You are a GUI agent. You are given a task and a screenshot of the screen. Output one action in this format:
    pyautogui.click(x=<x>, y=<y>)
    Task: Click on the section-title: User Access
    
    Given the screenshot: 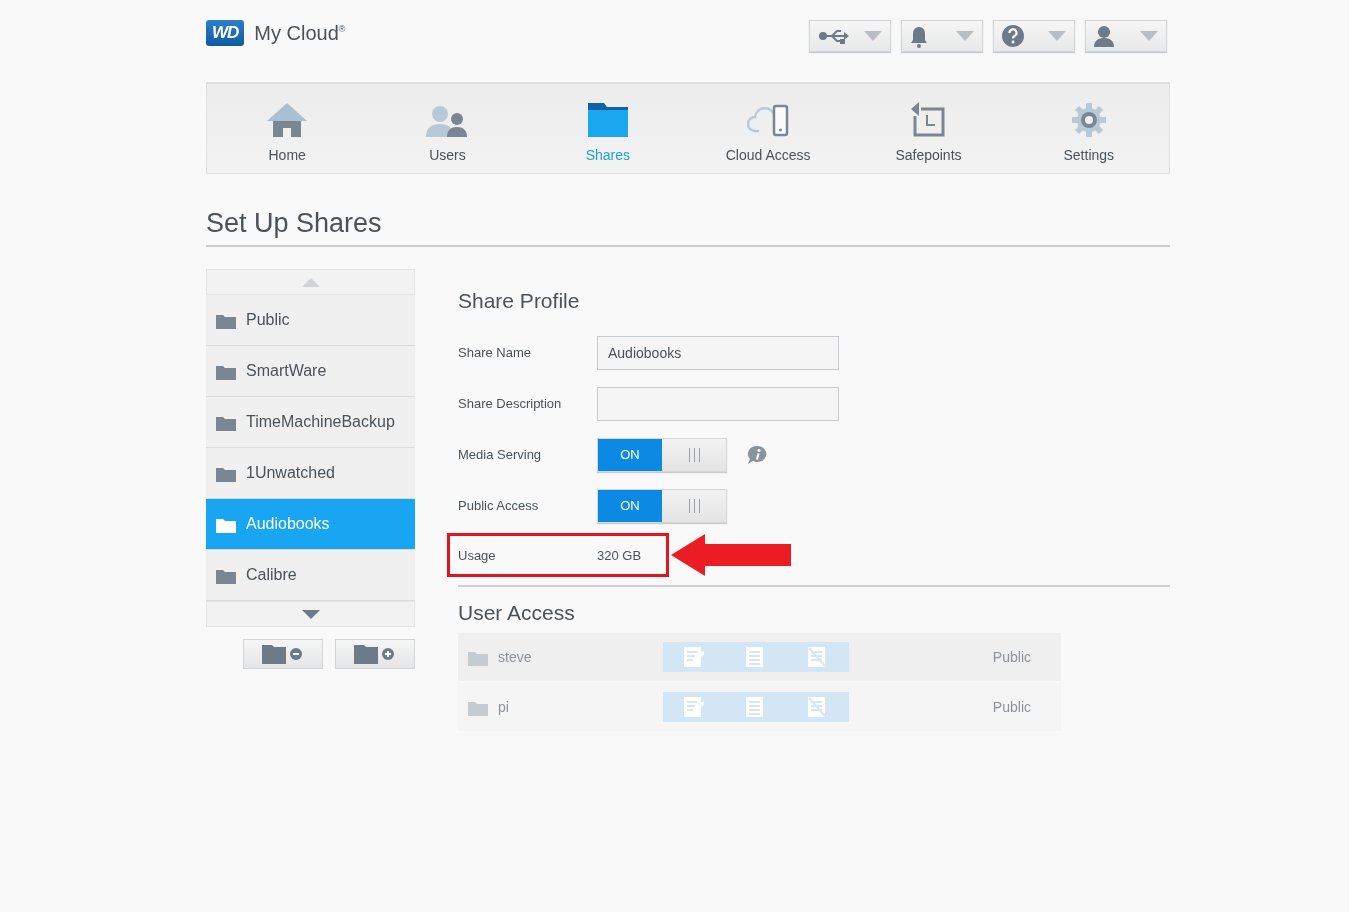 What is the action you would take?
    pyautogui.click(x=814, y=605)
    